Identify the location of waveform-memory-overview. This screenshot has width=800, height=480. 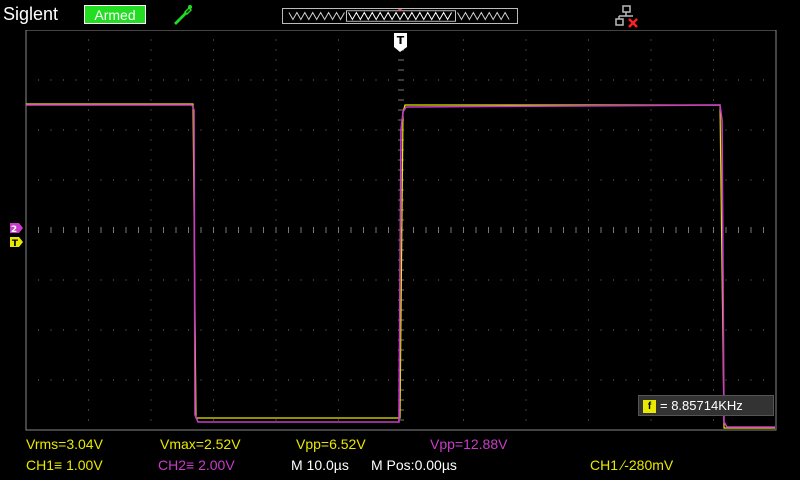
(400, 16).